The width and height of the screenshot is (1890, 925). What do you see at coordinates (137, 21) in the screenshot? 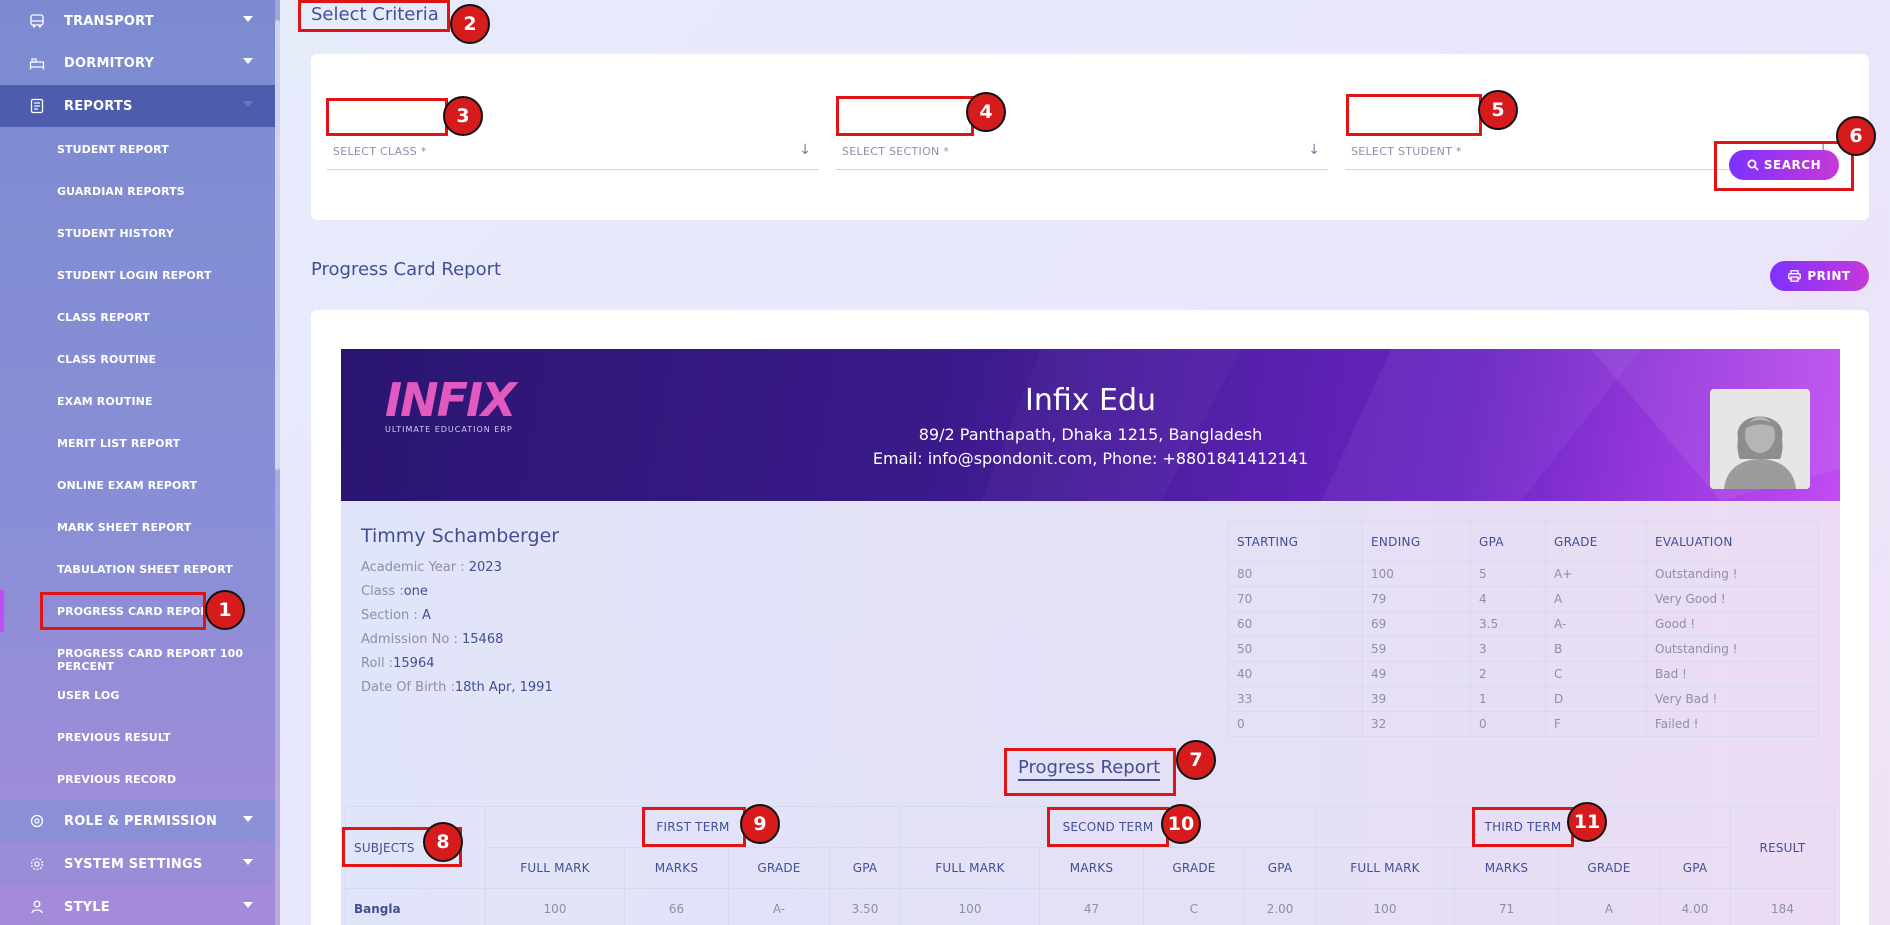
I see `nav-transport: TRANSPORT` at bounding box center [137, 21].